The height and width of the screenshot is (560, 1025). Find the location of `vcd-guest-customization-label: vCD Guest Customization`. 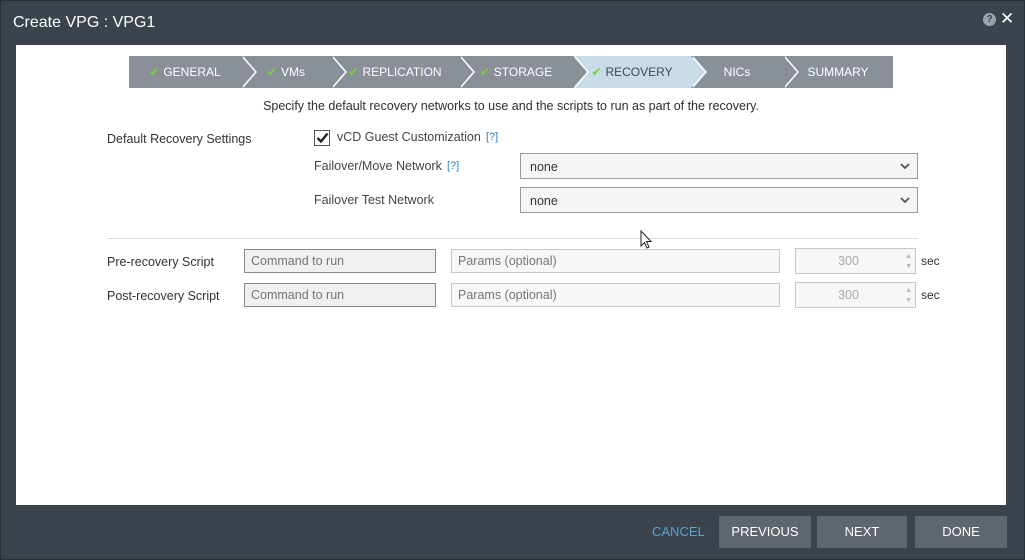

vcd-guest-customization-label: vCD Guest Customization is located at coordinates (409, 137).